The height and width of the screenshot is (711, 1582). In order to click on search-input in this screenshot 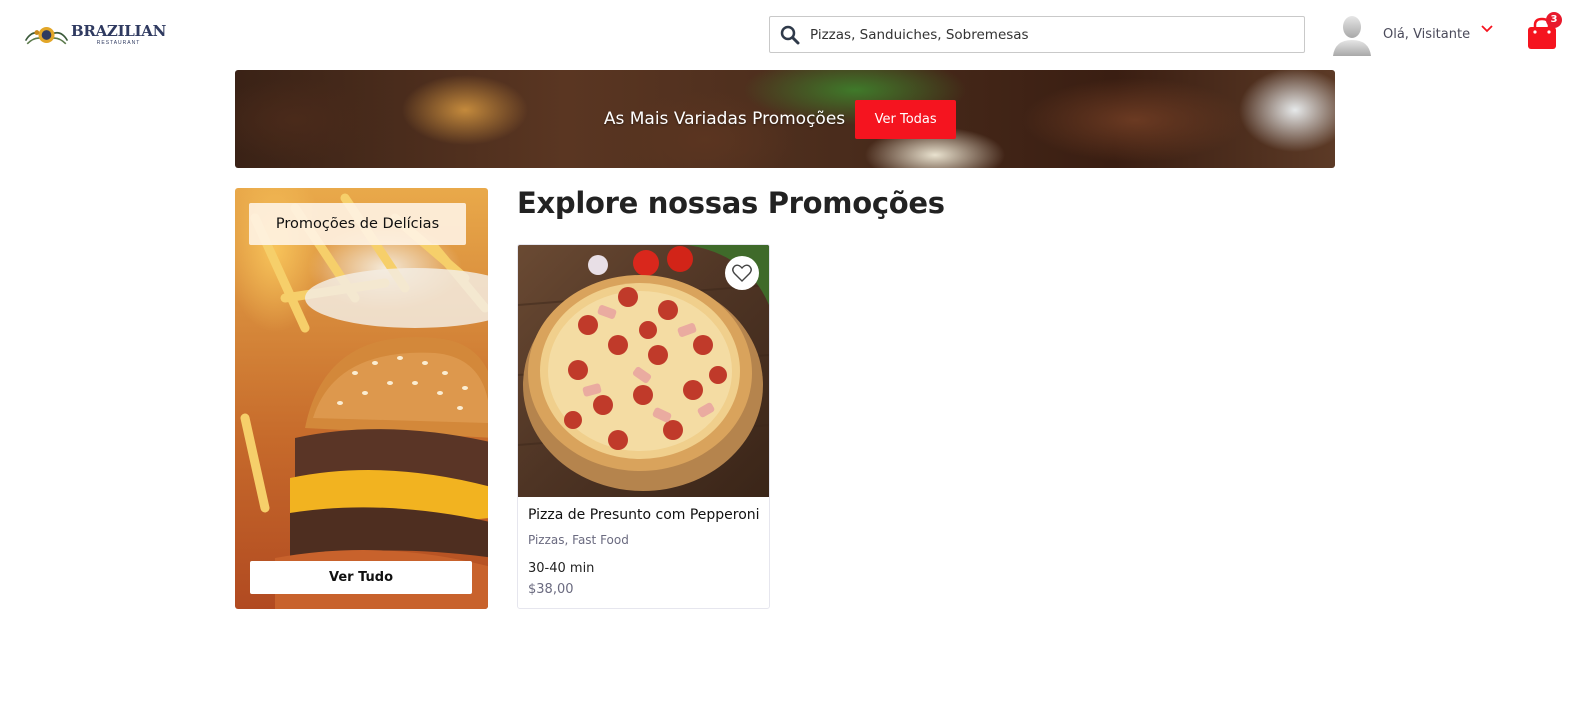, I will do `click(1050, 34)`.